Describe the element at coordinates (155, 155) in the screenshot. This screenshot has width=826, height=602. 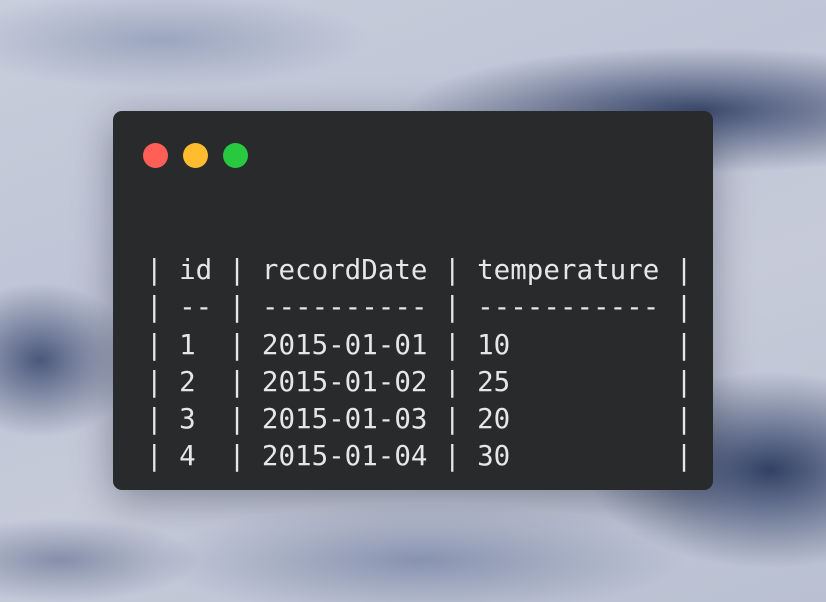
I see `close-dot-icon` at that location.